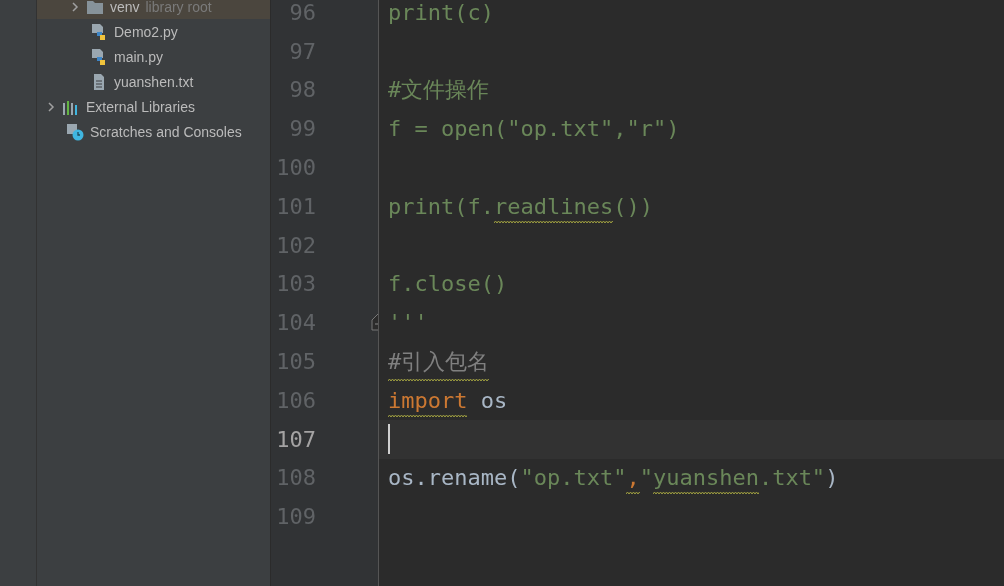  What do you see at coordinates (146, 31) in the screenshot?
I see `tree-item-label: Demo2.py` at bounding box center [146, 31].